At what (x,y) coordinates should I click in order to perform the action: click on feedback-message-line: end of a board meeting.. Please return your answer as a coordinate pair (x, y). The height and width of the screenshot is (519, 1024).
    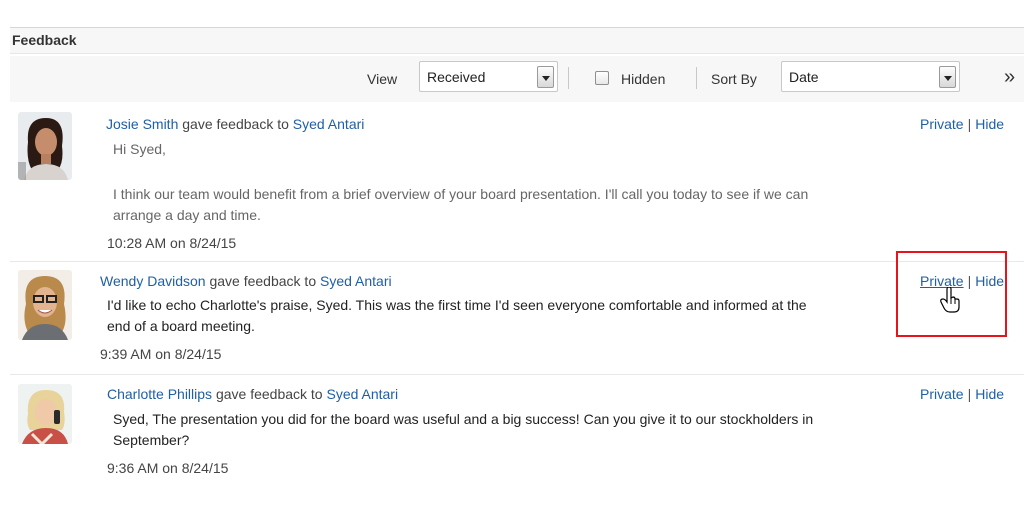
    Looking at the image, I should click on (181, 326).